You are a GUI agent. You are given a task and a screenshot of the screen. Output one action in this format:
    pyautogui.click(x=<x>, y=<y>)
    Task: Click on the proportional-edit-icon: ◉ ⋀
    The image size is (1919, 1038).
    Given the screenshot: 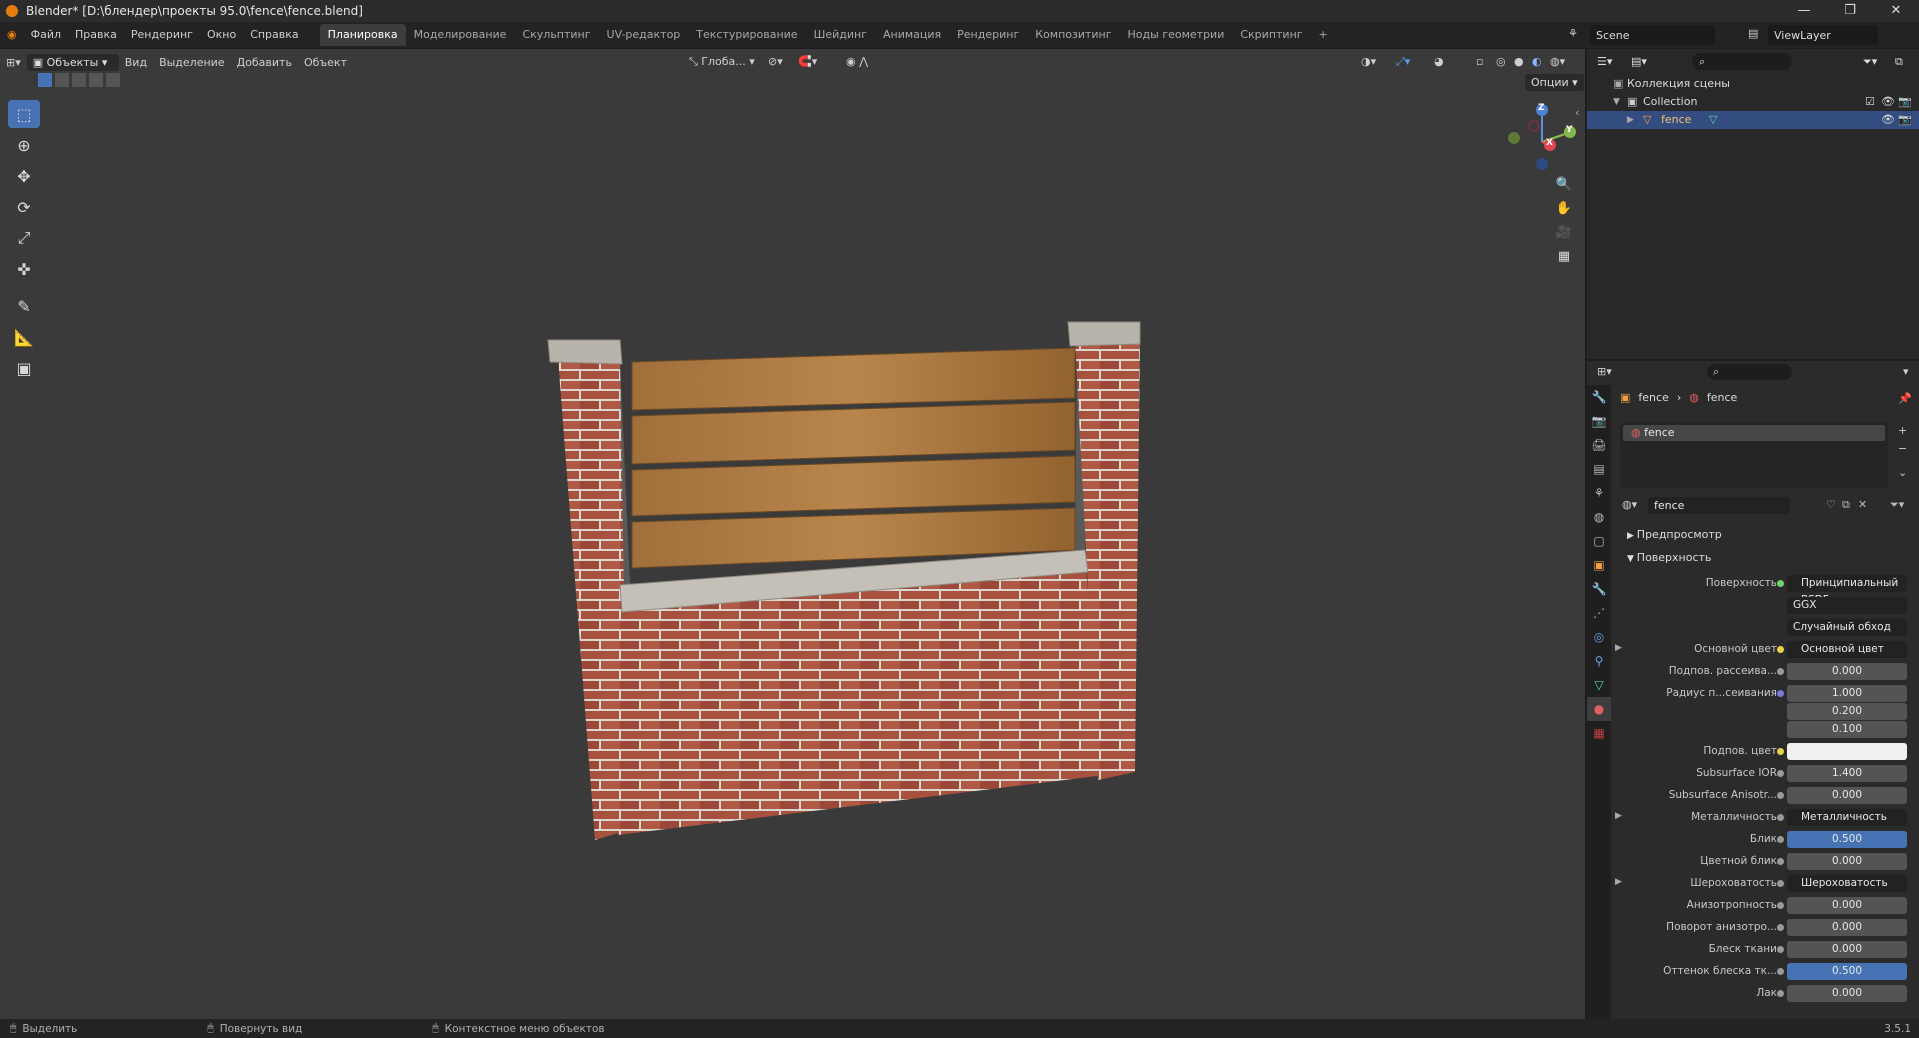 What is the action you would take?
    pyautogui.click(x=857, y=61)
    